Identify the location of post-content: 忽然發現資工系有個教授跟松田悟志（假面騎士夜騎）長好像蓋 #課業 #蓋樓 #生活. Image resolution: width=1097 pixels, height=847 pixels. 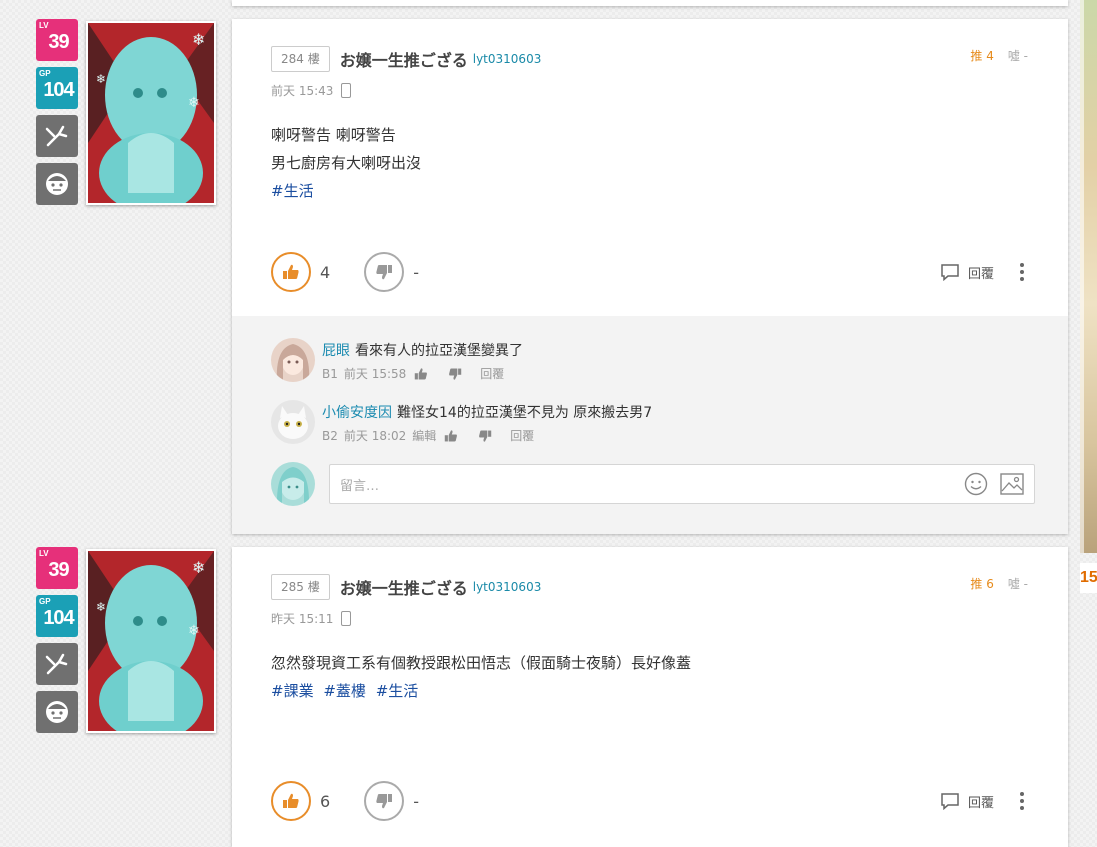
(481, 677).